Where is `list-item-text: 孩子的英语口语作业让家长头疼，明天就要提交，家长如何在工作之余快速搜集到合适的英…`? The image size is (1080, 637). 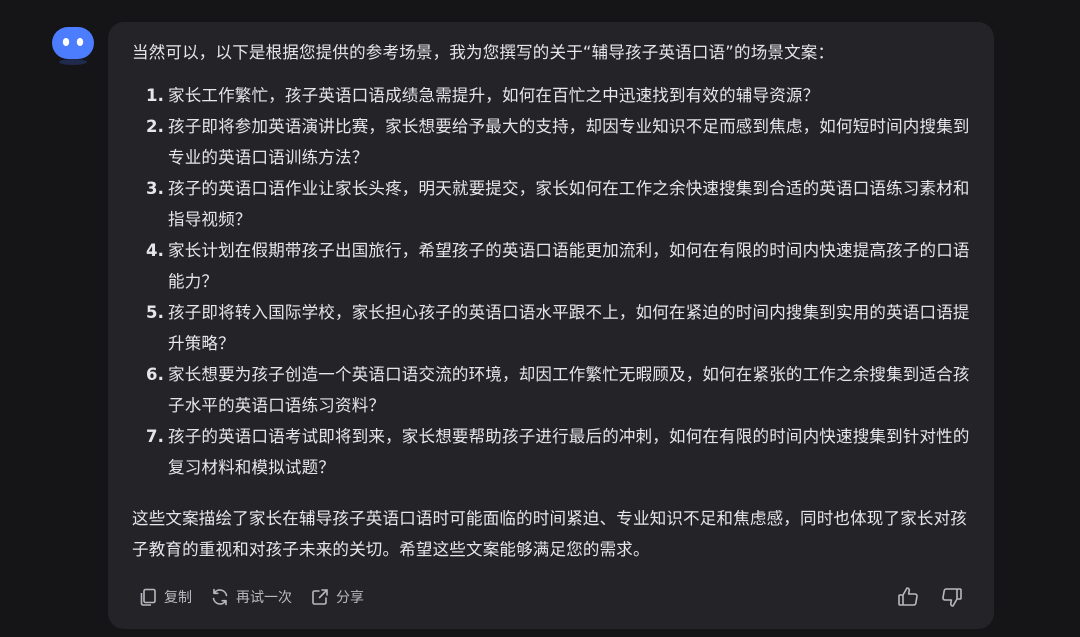
list-item-text: 孩子的英语口语作业让家长头疼，明天就要提交，家长如何在工作之余快速搜集到合适的英… is located at coordinates (569, 204).